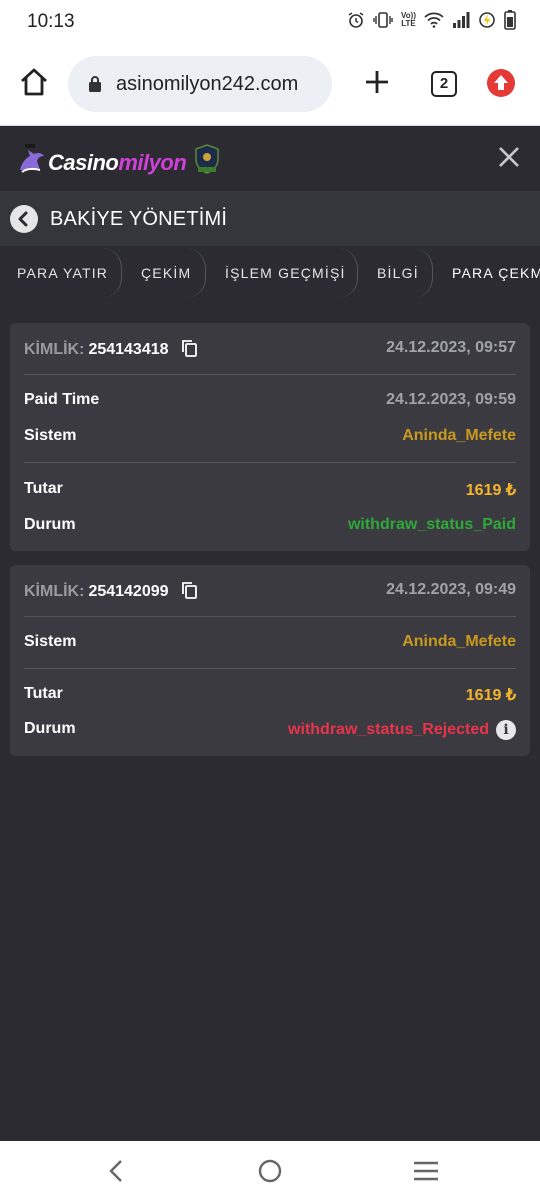 The image size is (540, 1200). I want to click on arrow-up-icon, so click(501, 82).